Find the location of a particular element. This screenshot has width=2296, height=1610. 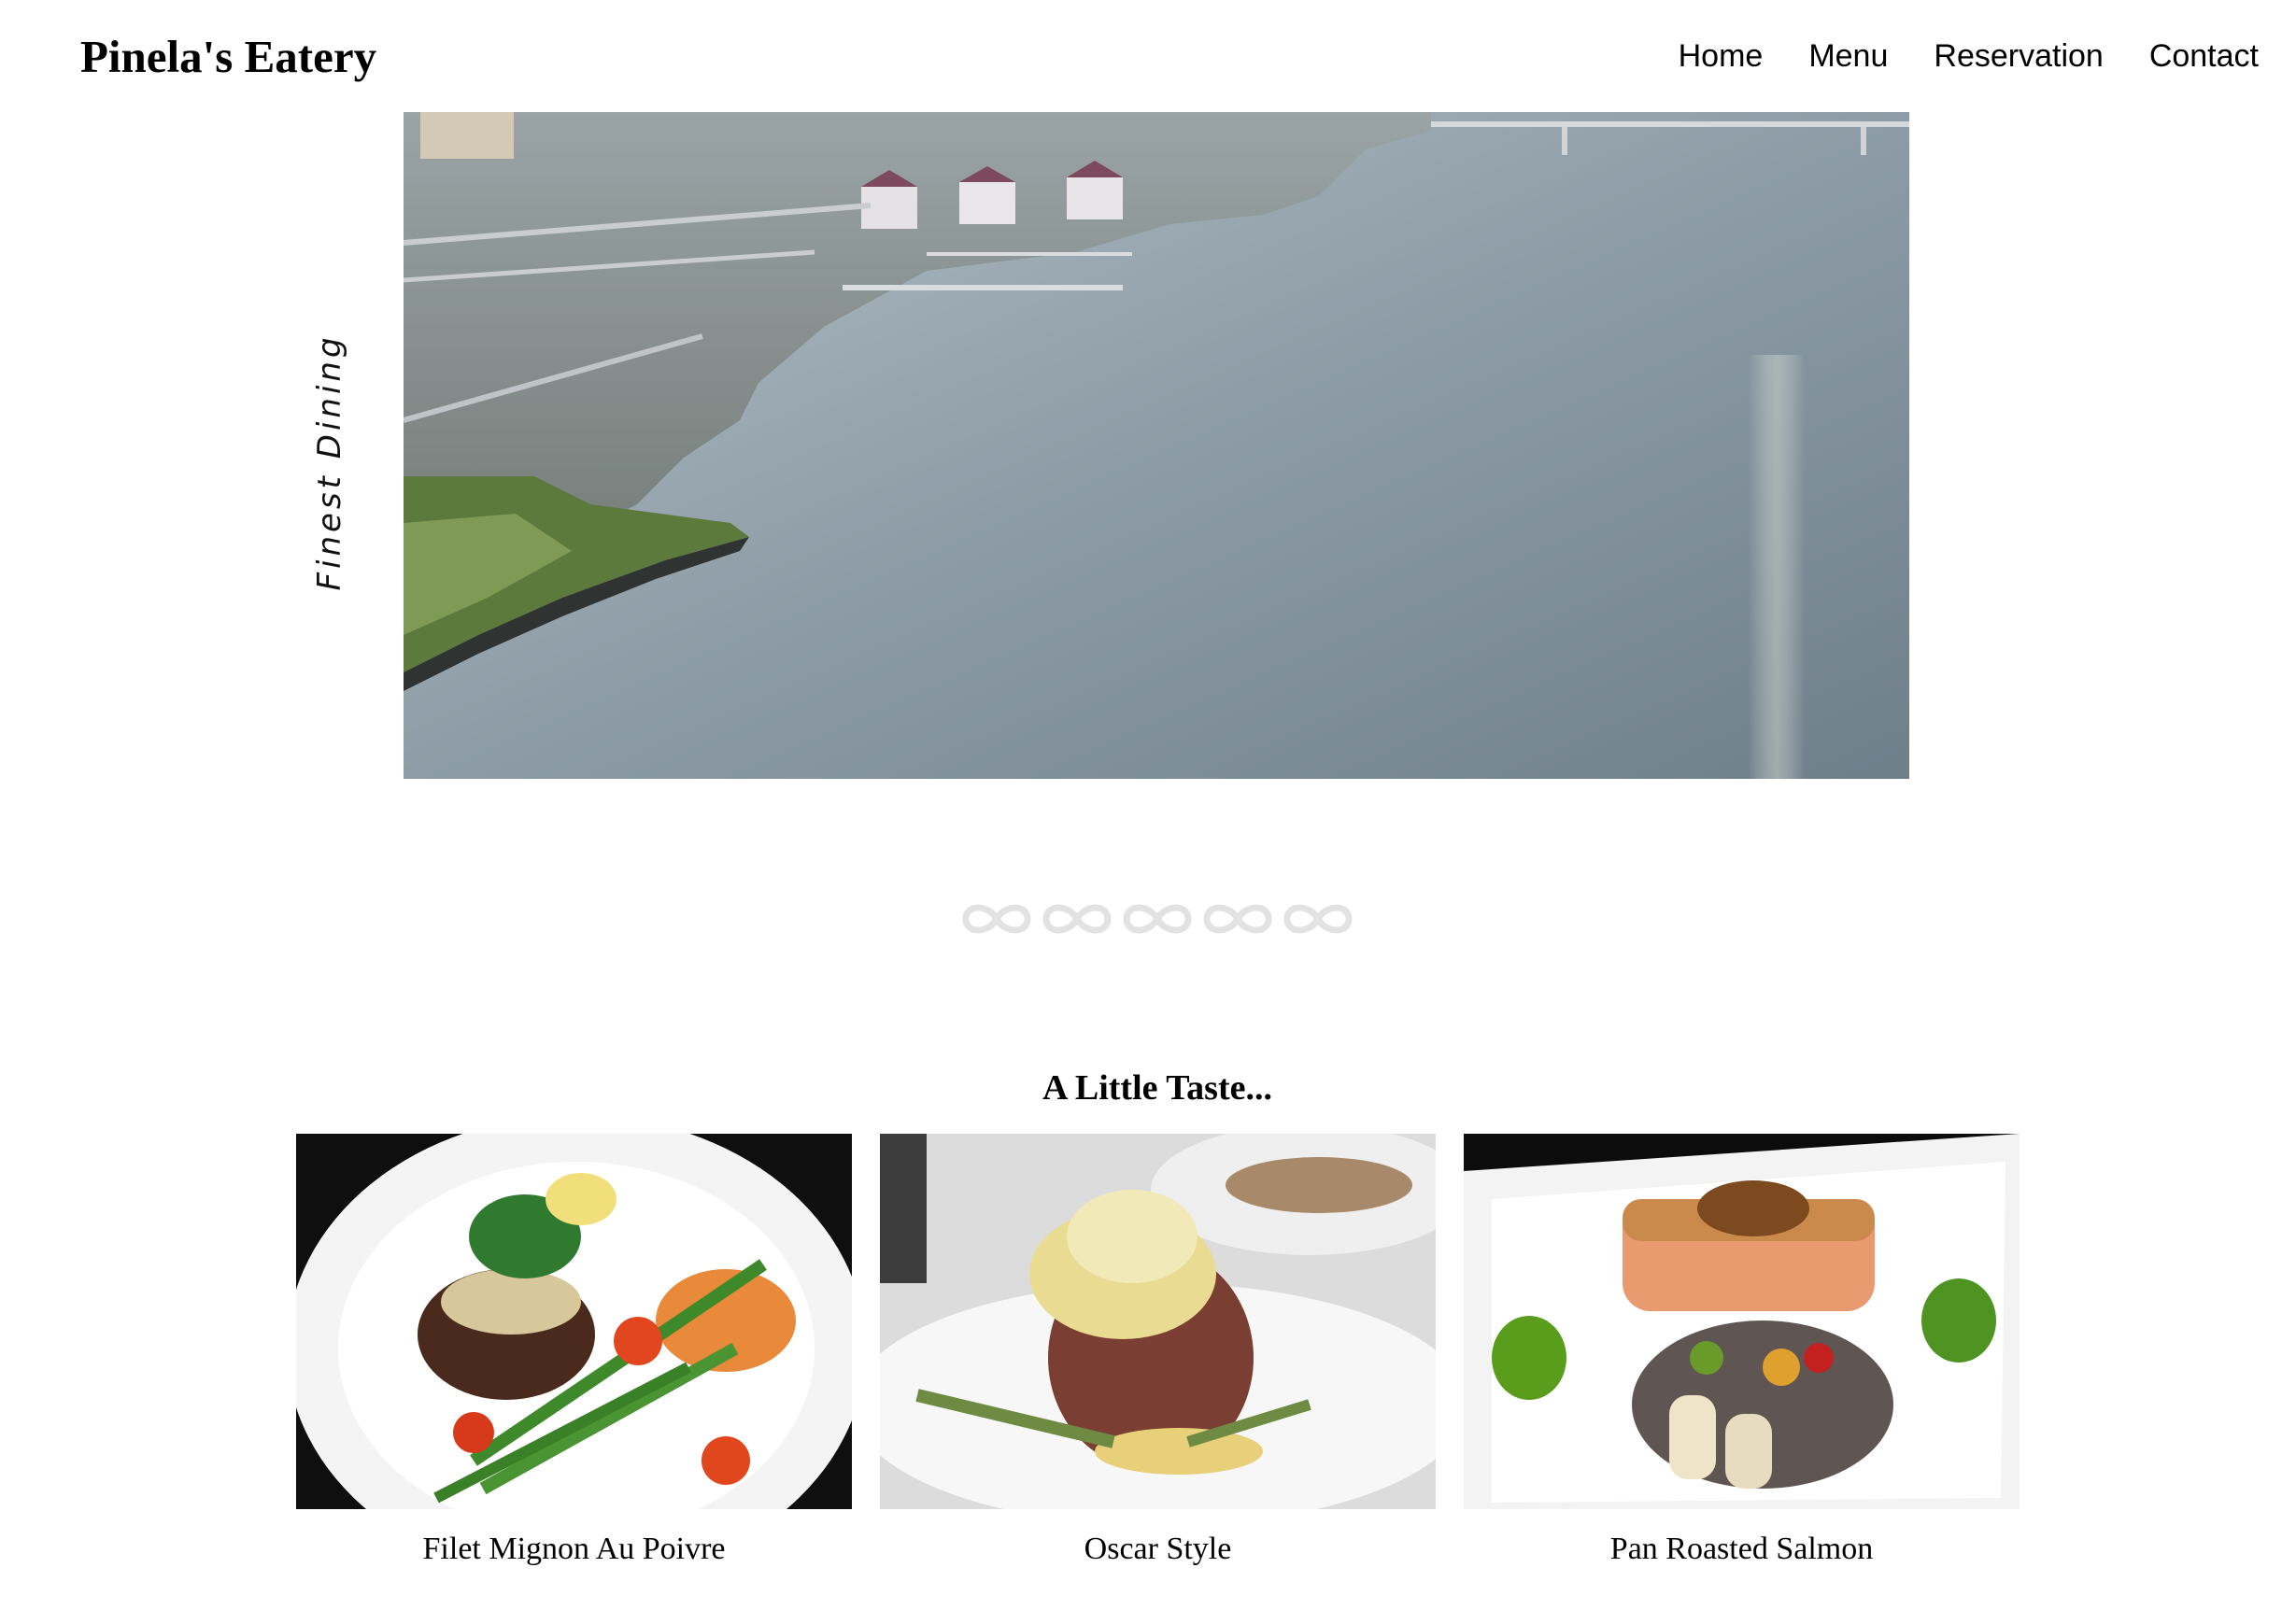

hero-tagline: Finest Dining is located at coordinates (329, 462).